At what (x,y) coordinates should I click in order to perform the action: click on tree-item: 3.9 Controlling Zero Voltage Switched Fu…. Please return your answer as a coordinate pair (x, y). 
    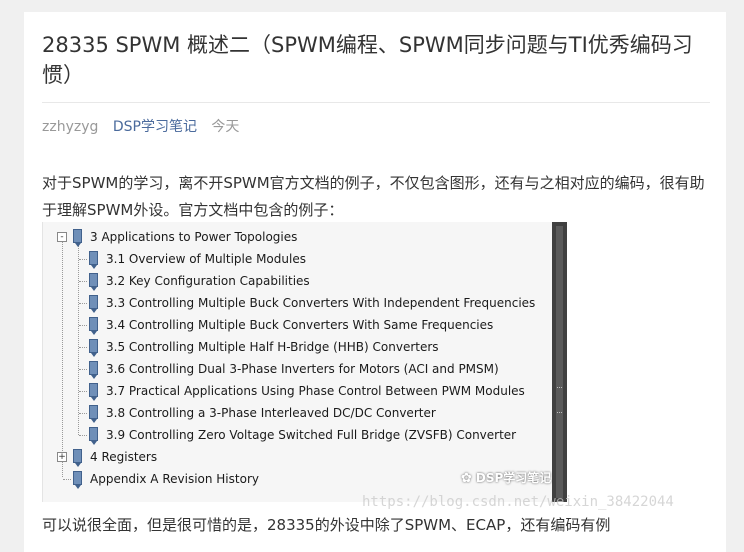
    Looking at the image, I should click on (295, 435).